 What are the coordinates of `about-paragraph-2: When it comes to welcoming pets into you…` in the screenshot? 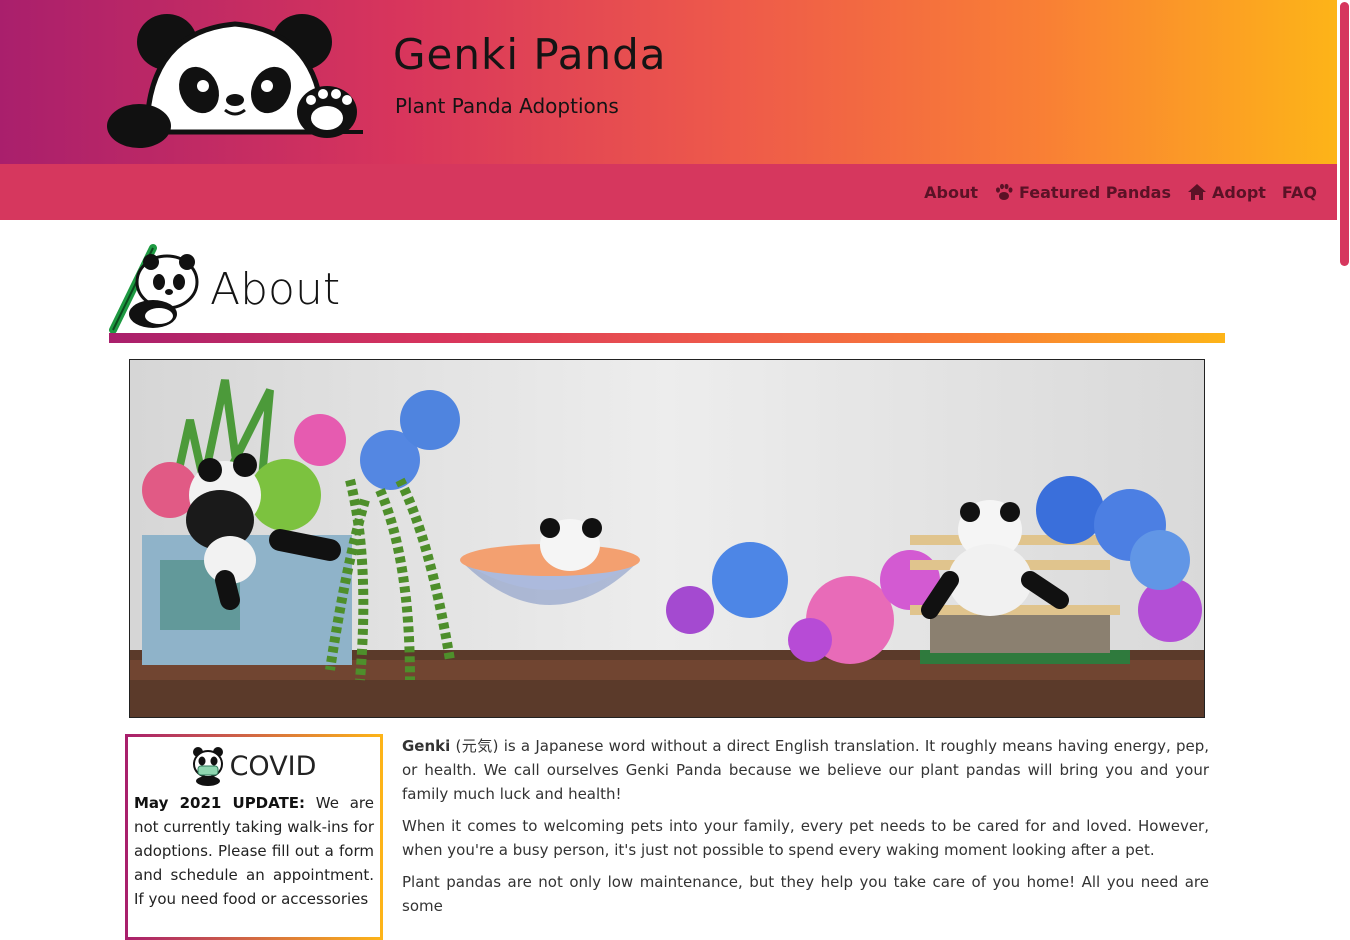 It's located at (805, 838).